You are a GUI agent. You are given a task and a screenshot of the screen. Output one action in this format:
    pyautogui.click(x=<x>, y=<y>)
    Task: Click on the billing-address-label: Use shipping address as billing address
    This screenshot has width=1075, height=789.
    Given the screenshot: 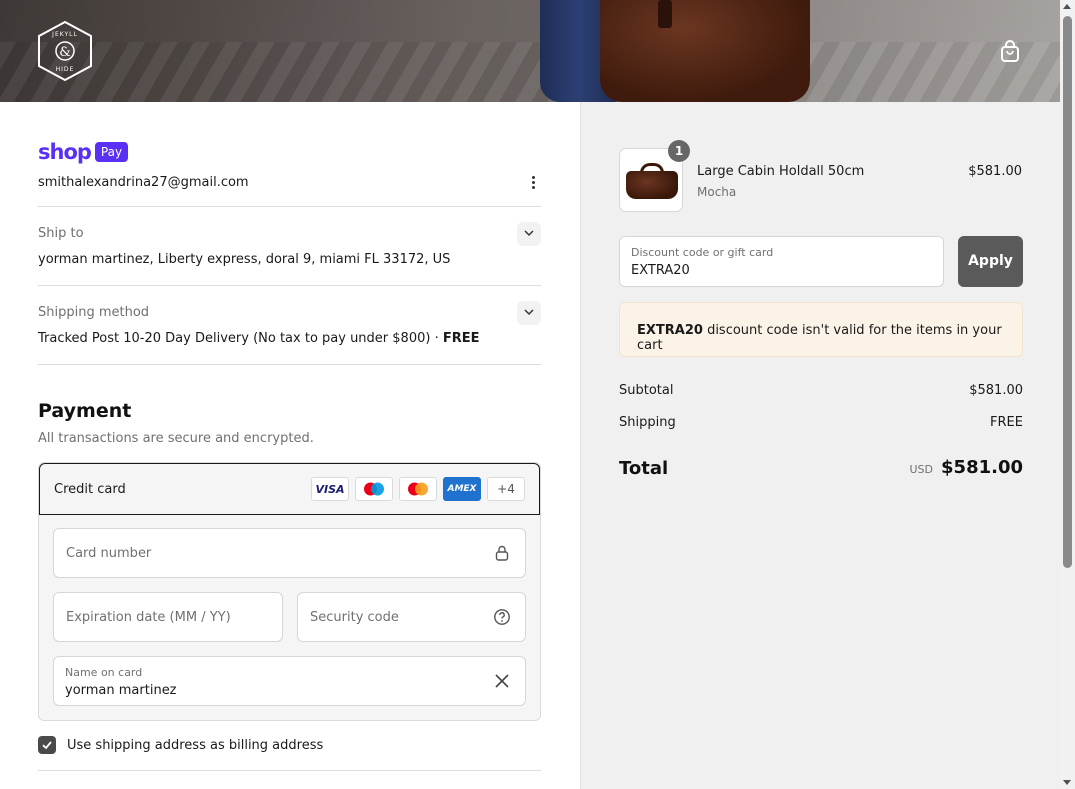 What is the action you would take?
    pyautogui.click(x=195, y=745)
    